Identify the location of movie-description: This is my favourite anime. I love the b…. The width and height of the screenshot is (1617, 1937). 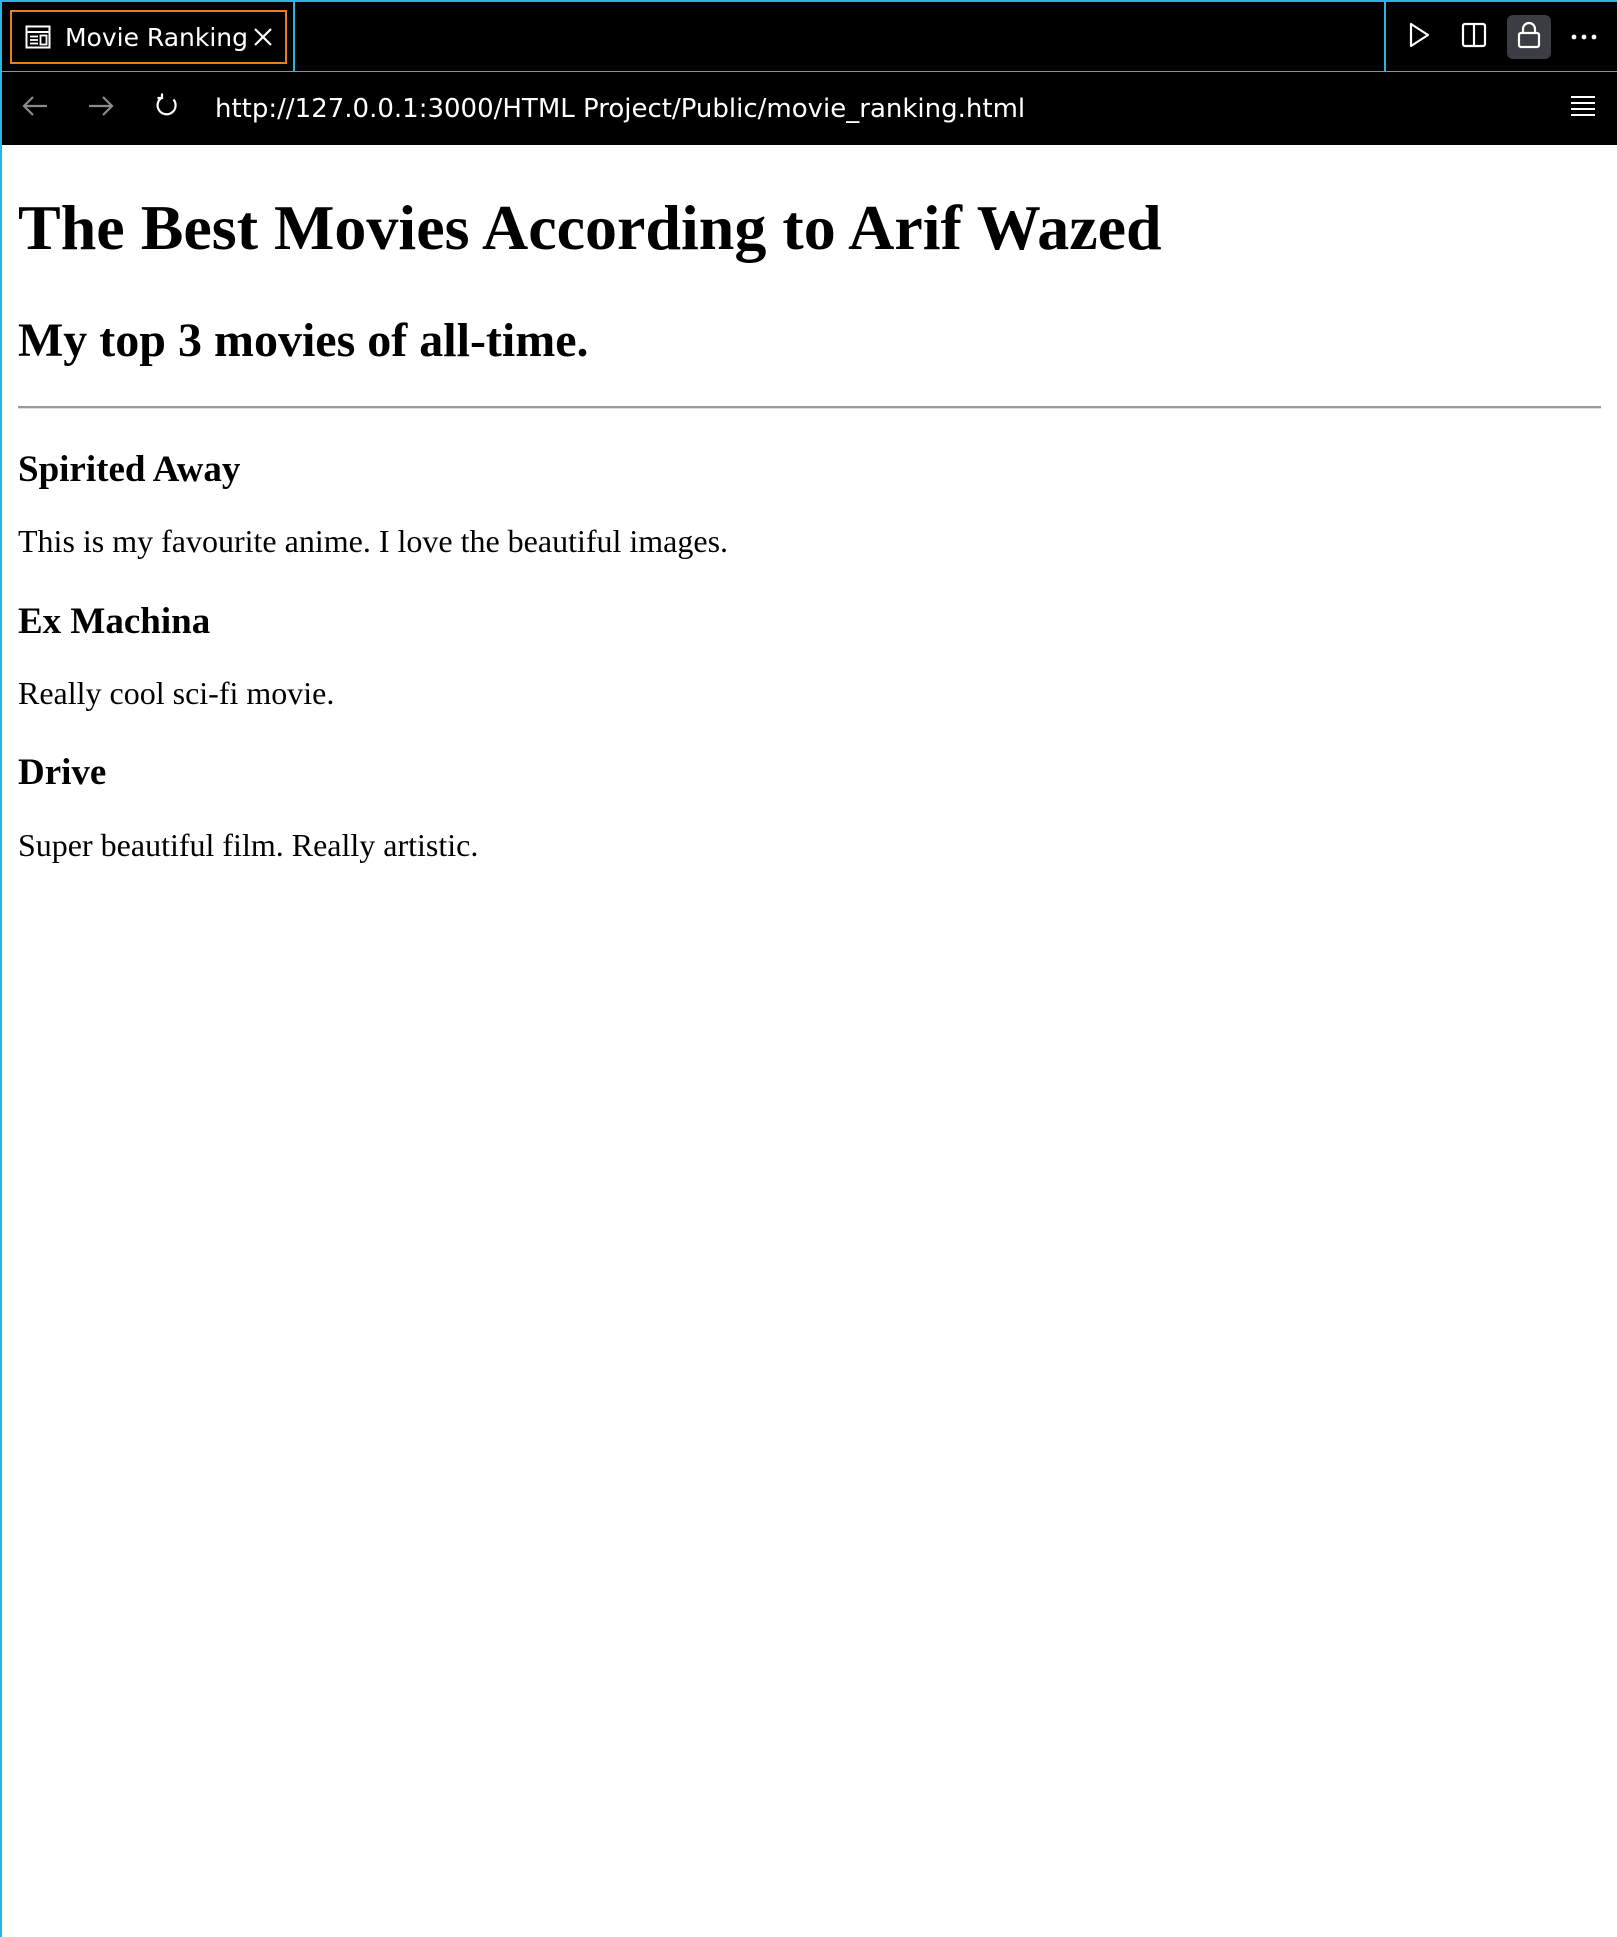
(373, 541).